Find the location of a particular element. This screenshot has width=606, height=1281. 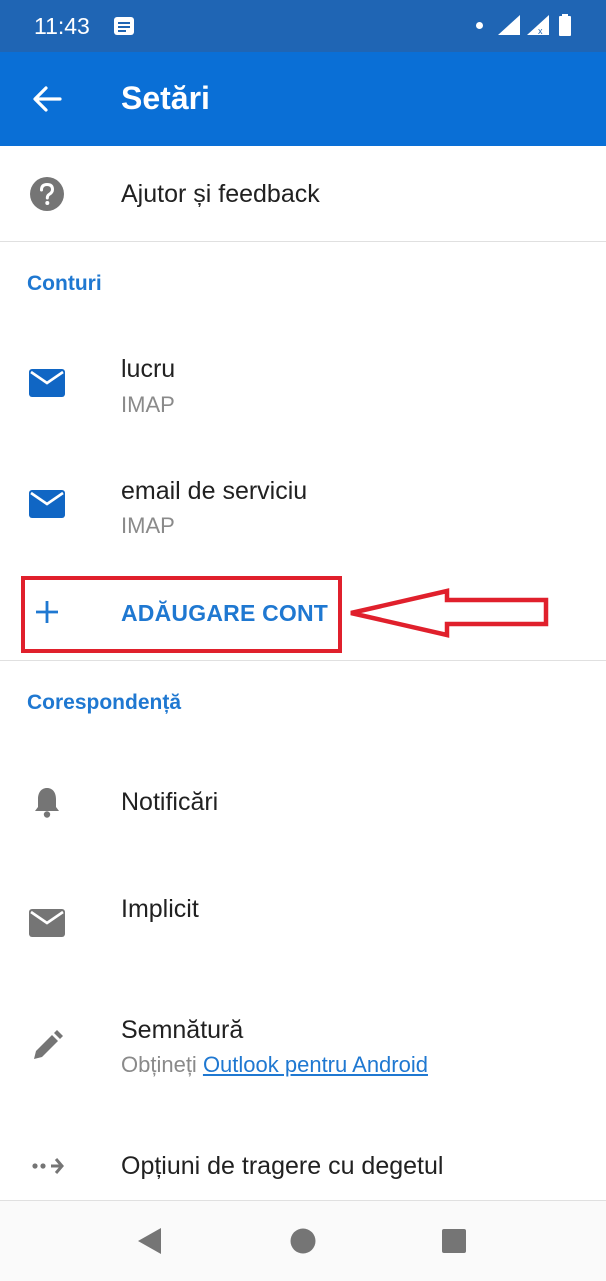

annotation-arrow-icon is located at coordinates (449, 613).